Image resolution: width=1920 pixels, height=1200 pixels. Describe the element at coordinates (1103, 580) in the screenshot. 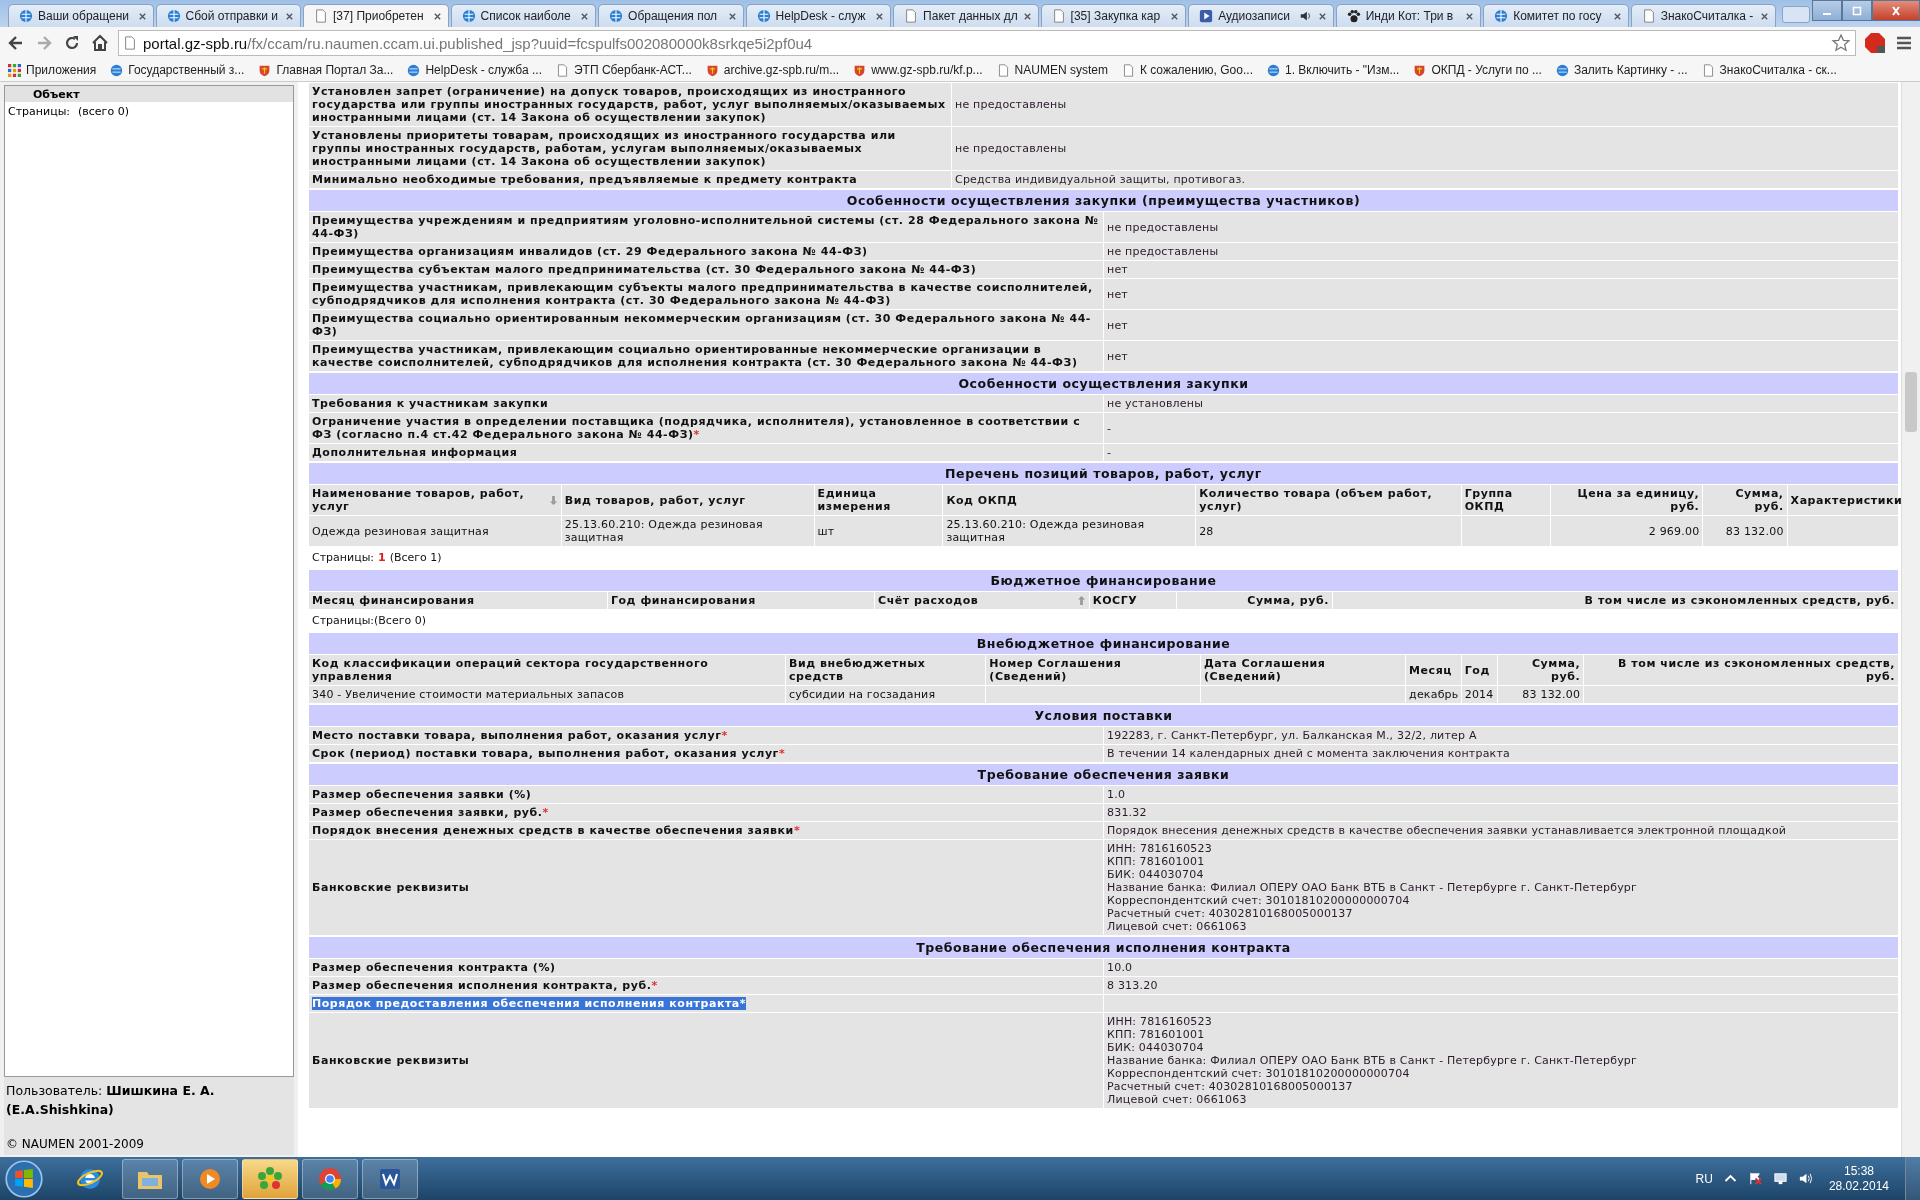

I see `section-heading: Бюджетное финансирование` at that location.